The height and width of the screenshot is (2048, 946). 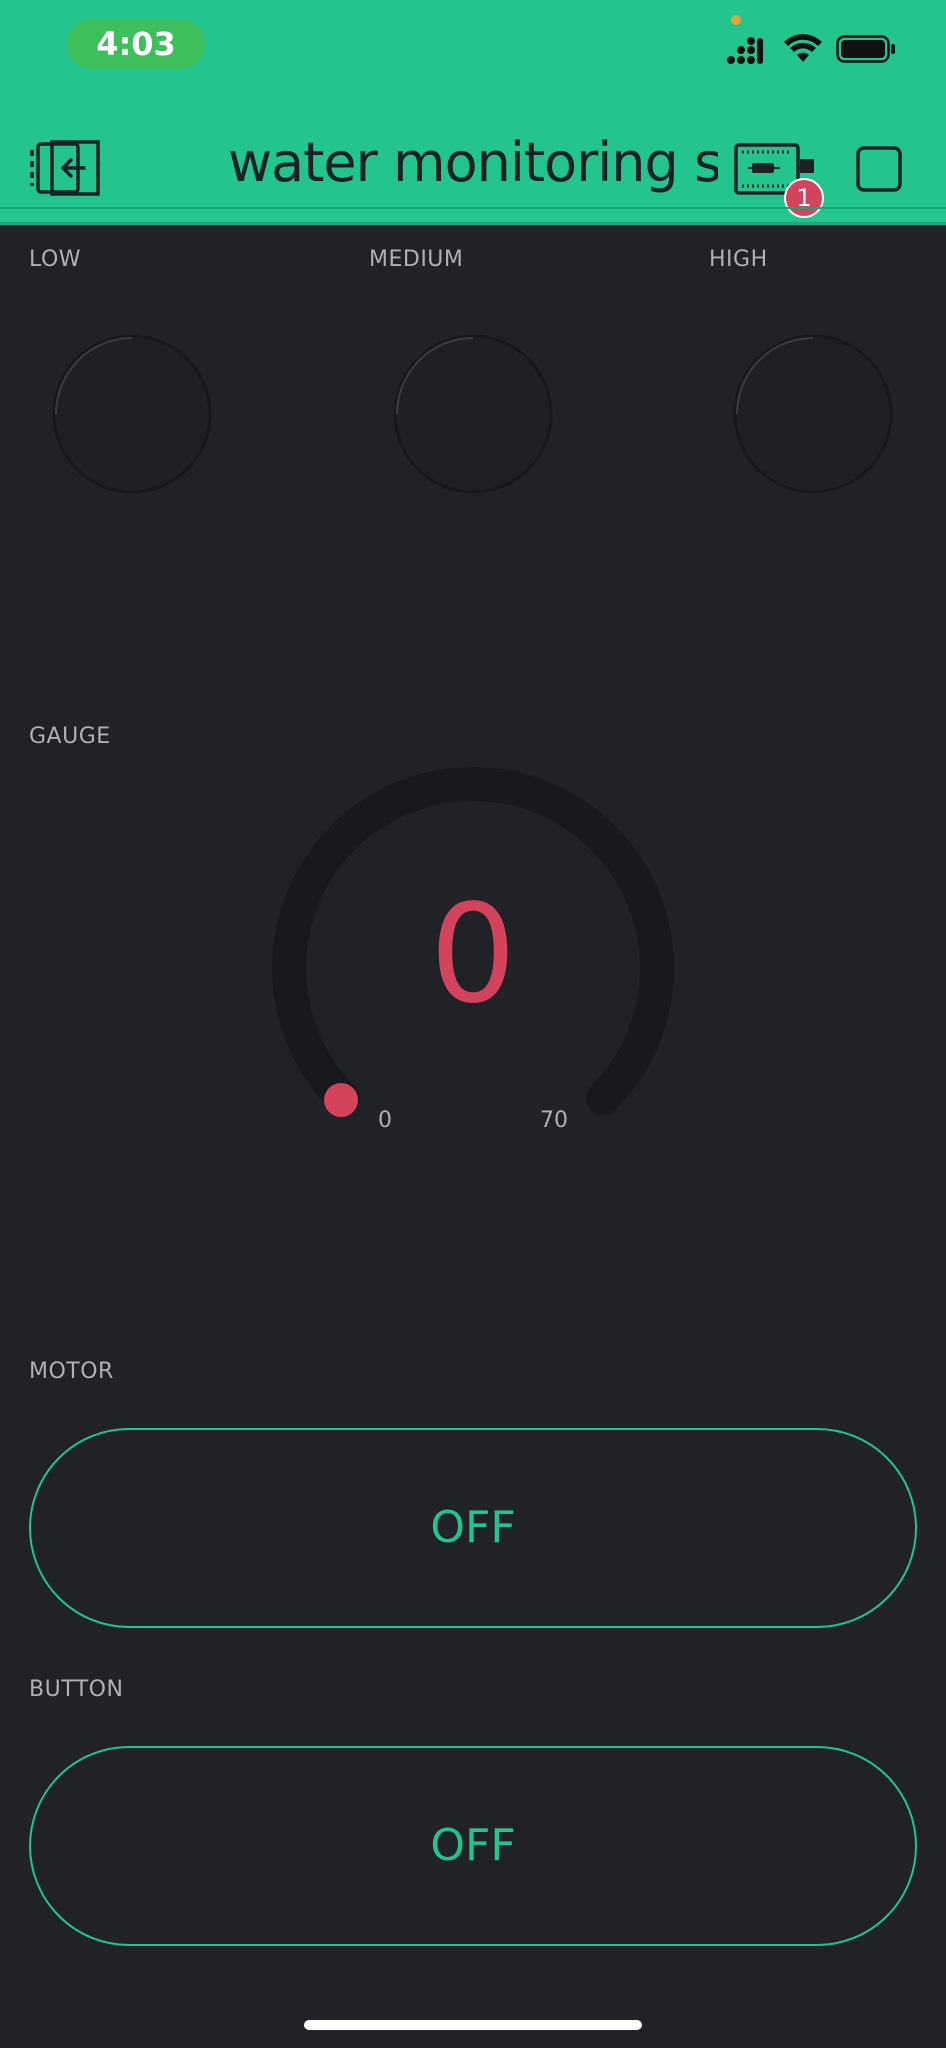 What do you see at coordinates (879, 169) in the screenshot?
I see `stop-square-icon` at bounding box center [879, 169].